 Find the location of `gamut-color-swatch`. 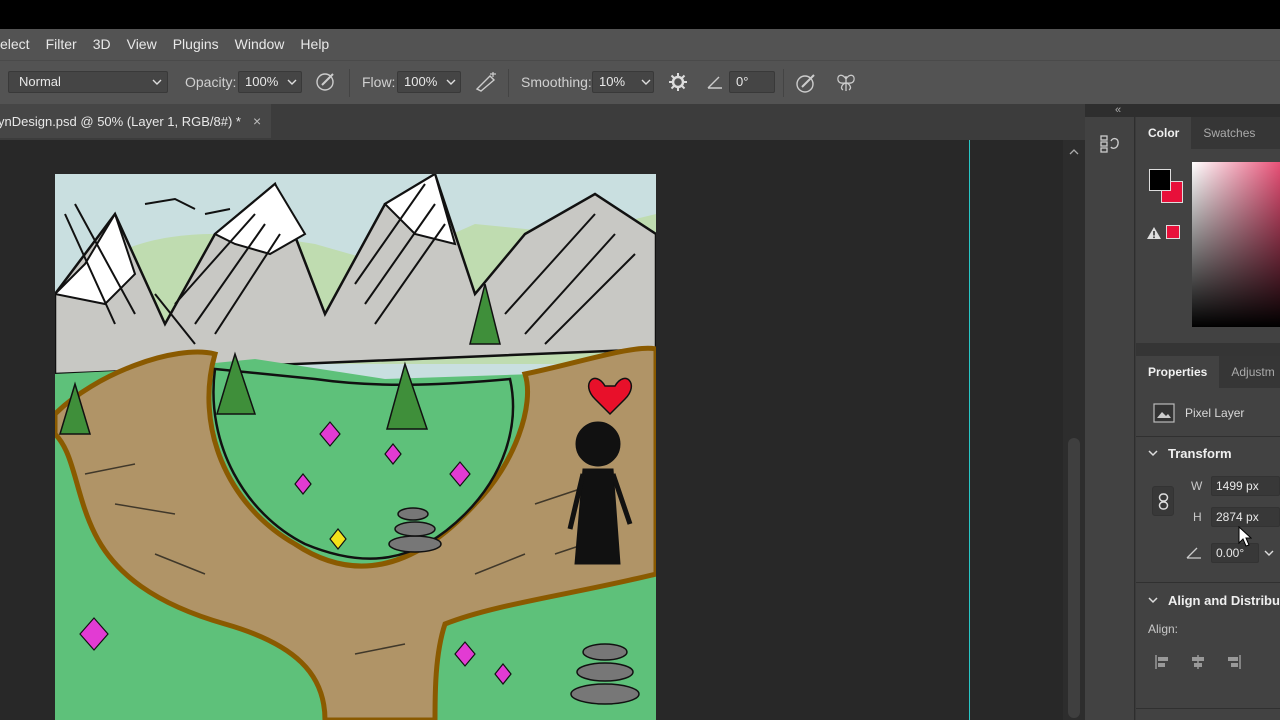

gamut-color-swatch is located at coordinates (1173, 232).